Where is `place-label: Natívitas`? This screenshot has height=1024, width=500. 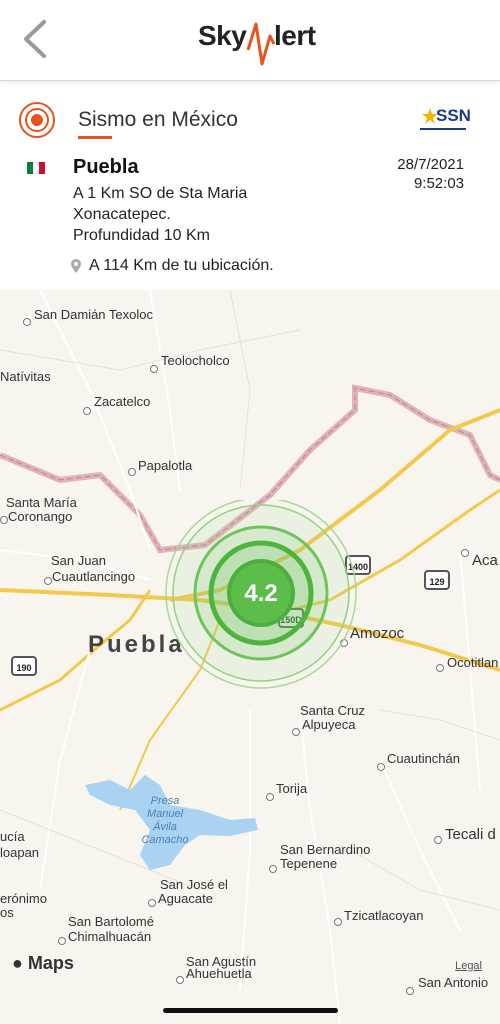
place-label: Natívitas is located at coordinates (25, 376).